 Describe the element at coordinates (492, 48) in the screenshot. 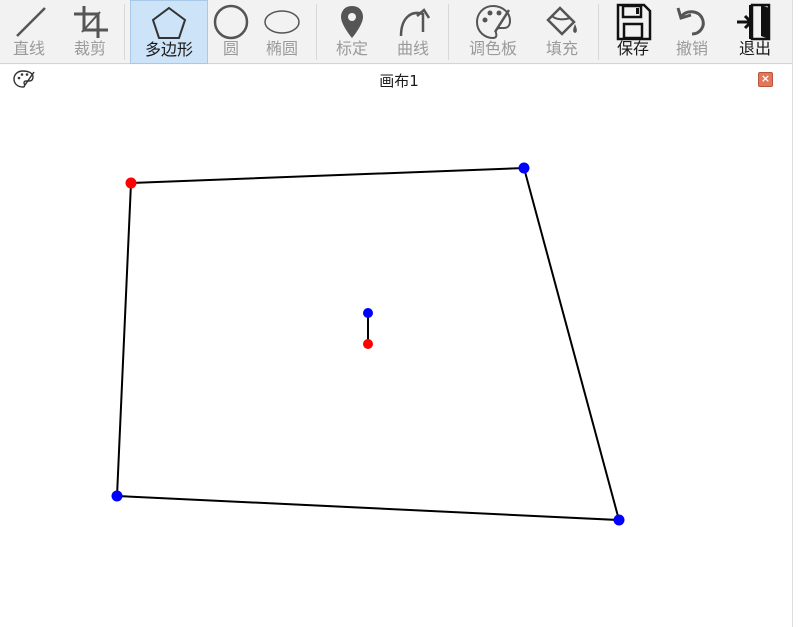

I see `palette-tool-label: 调色板` at that location.